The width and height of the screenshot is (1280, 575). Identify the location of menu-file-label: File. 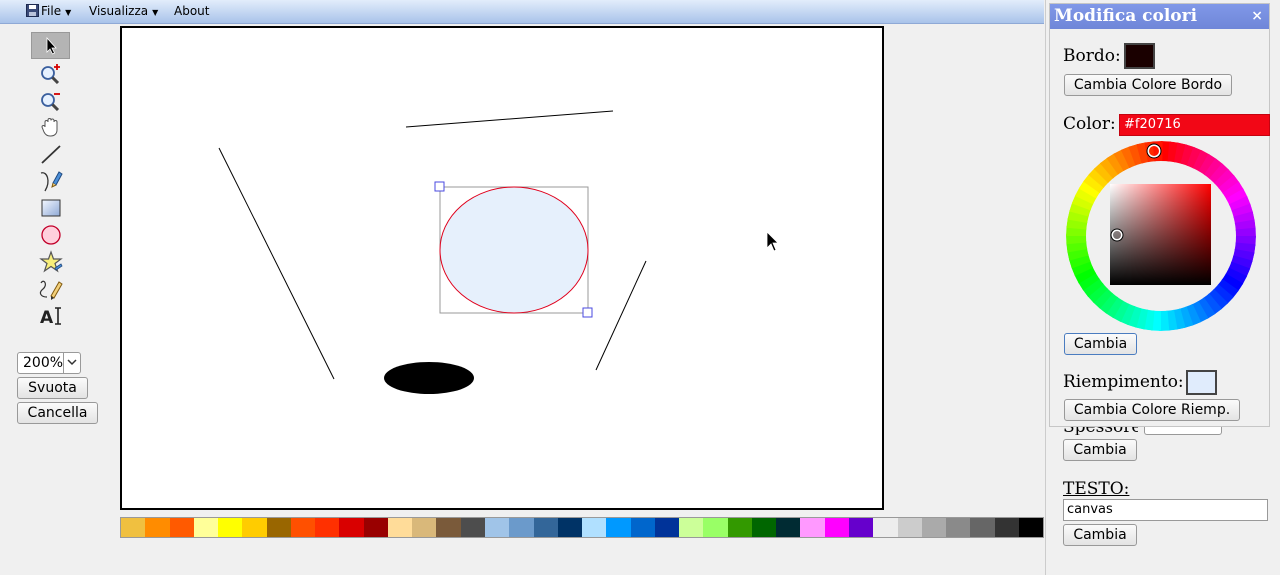
(51, 11).